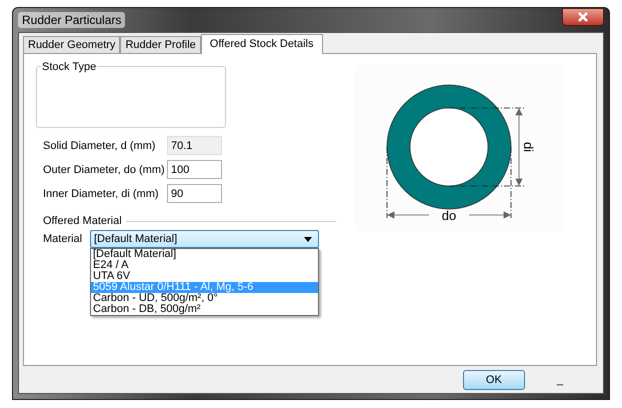 The height and width of the screenshot is (408, 622). Describe the element at coordinates (99, 146) in the screenshot. I see `field-label: Solid Diameter, d (mm)` at that location.